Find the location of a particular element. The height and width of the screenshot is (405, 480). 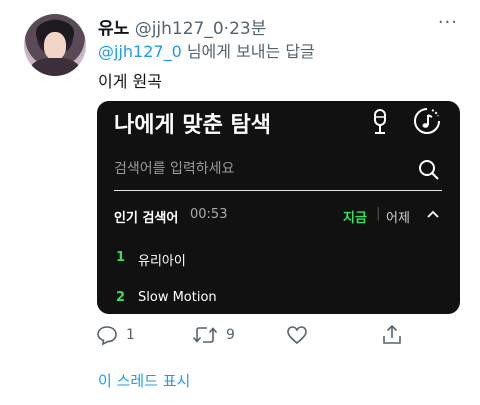

tab-yesterday: 어제 is located at coordinates (398, 216).